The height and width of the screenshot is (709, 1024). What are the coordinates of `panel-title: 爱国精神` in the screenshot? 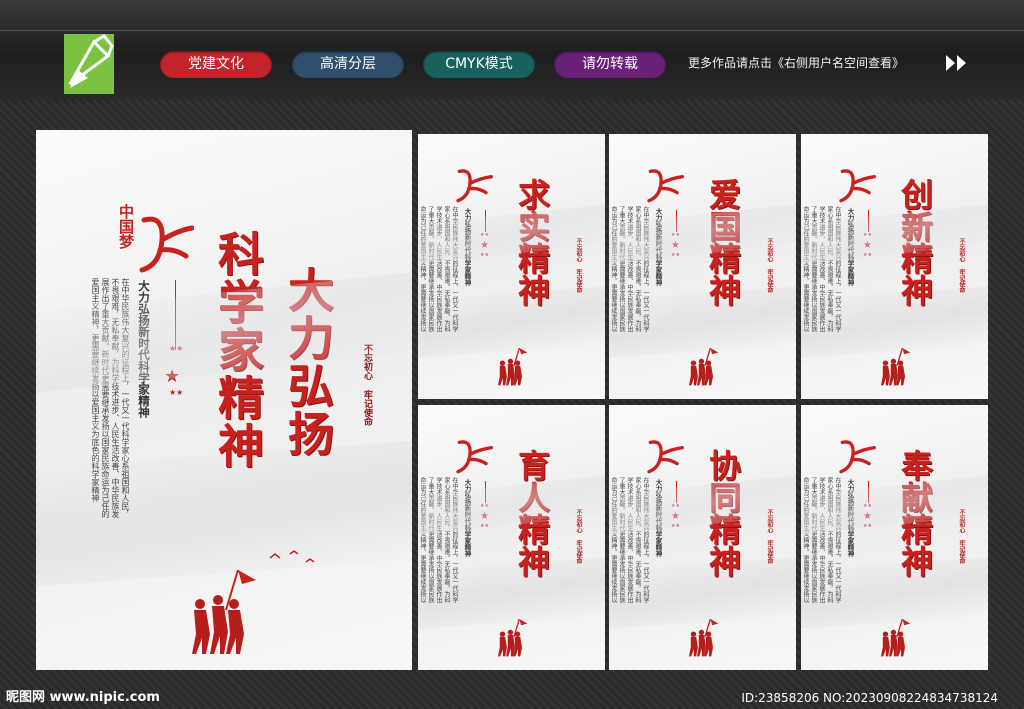 It's located at (723, 242).